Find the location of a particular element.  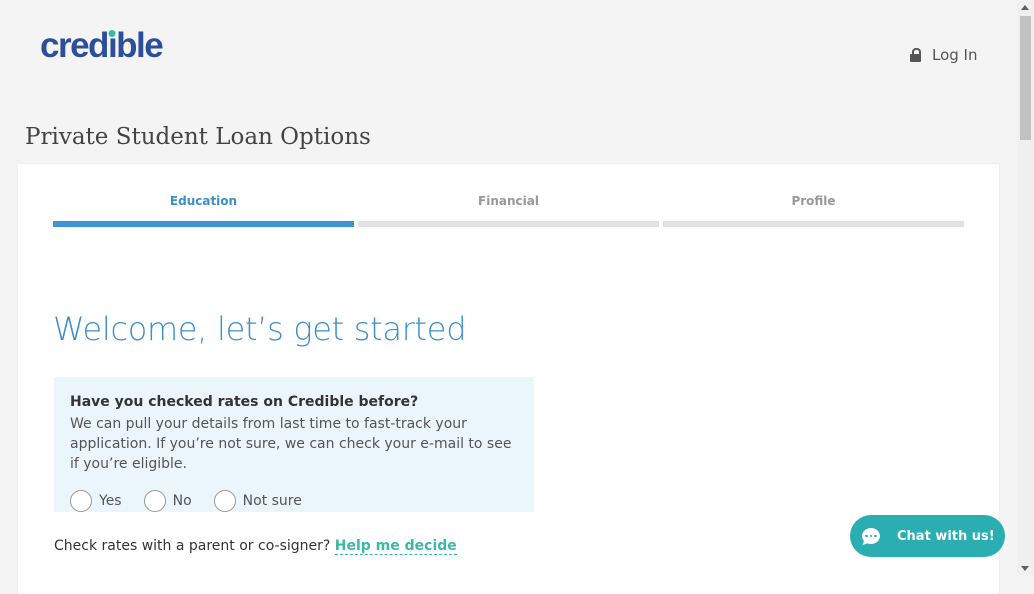

login-label: Log In is located at coordinates (955, 55).